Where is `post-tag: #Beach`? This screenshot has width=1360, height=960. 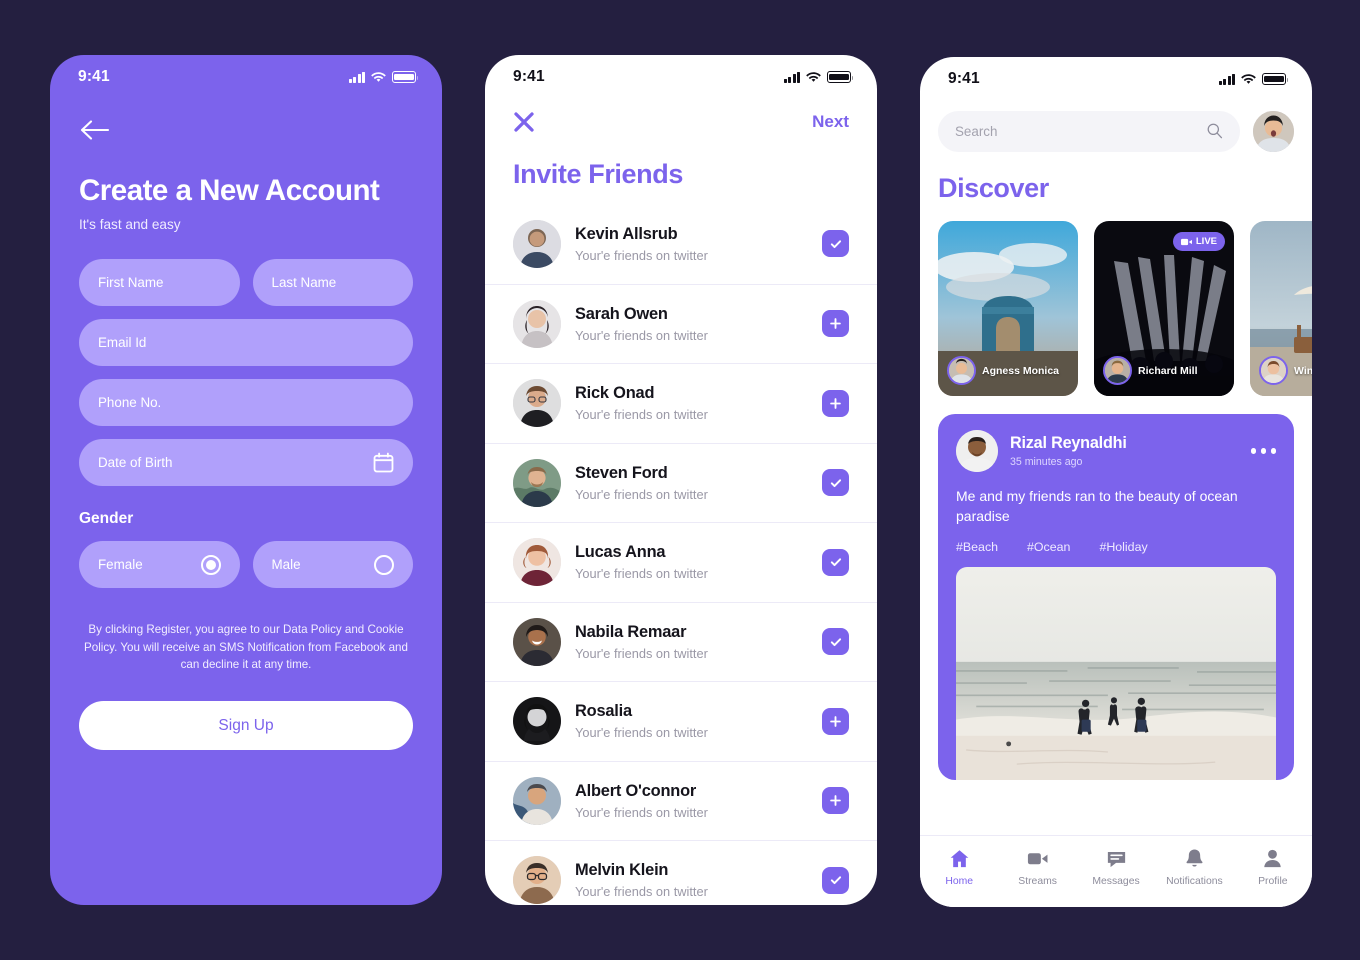
post-tag: #Beach is located at coordinates (977, 547).